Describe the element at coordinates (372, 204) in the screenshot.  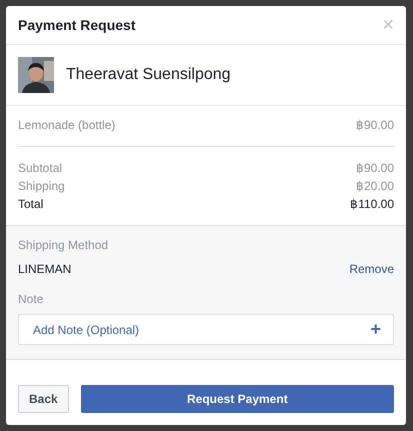
I see `summary-amount: ฿110.00` at that location.